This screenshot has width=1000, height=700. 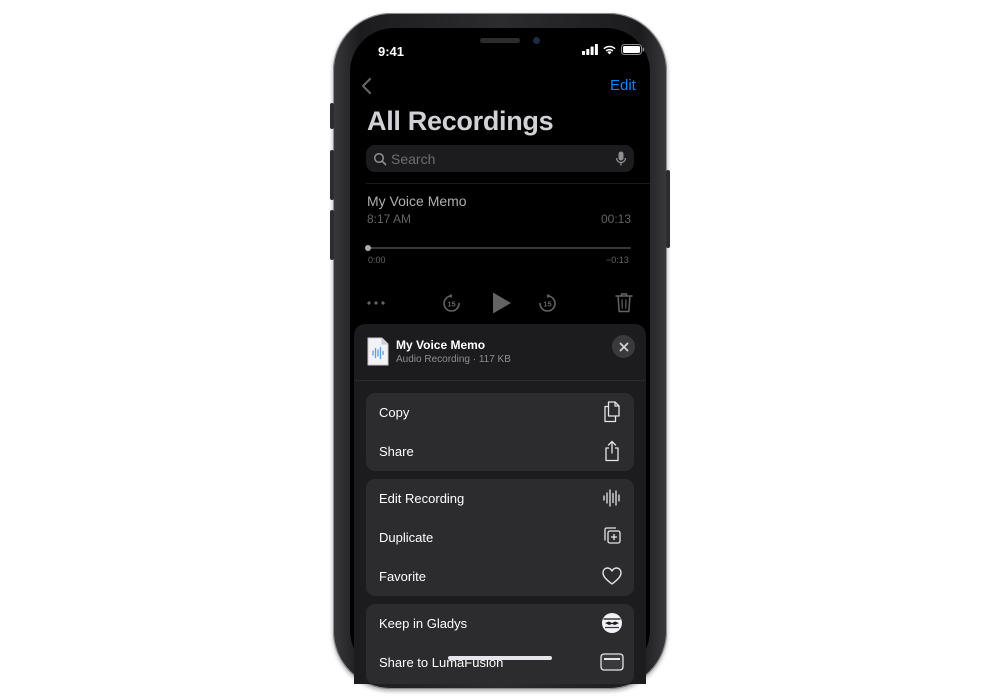 What do you see at coordinates (332, 116) in the screenshot?
I see `silent-switch` at bounding box center [332, 116].